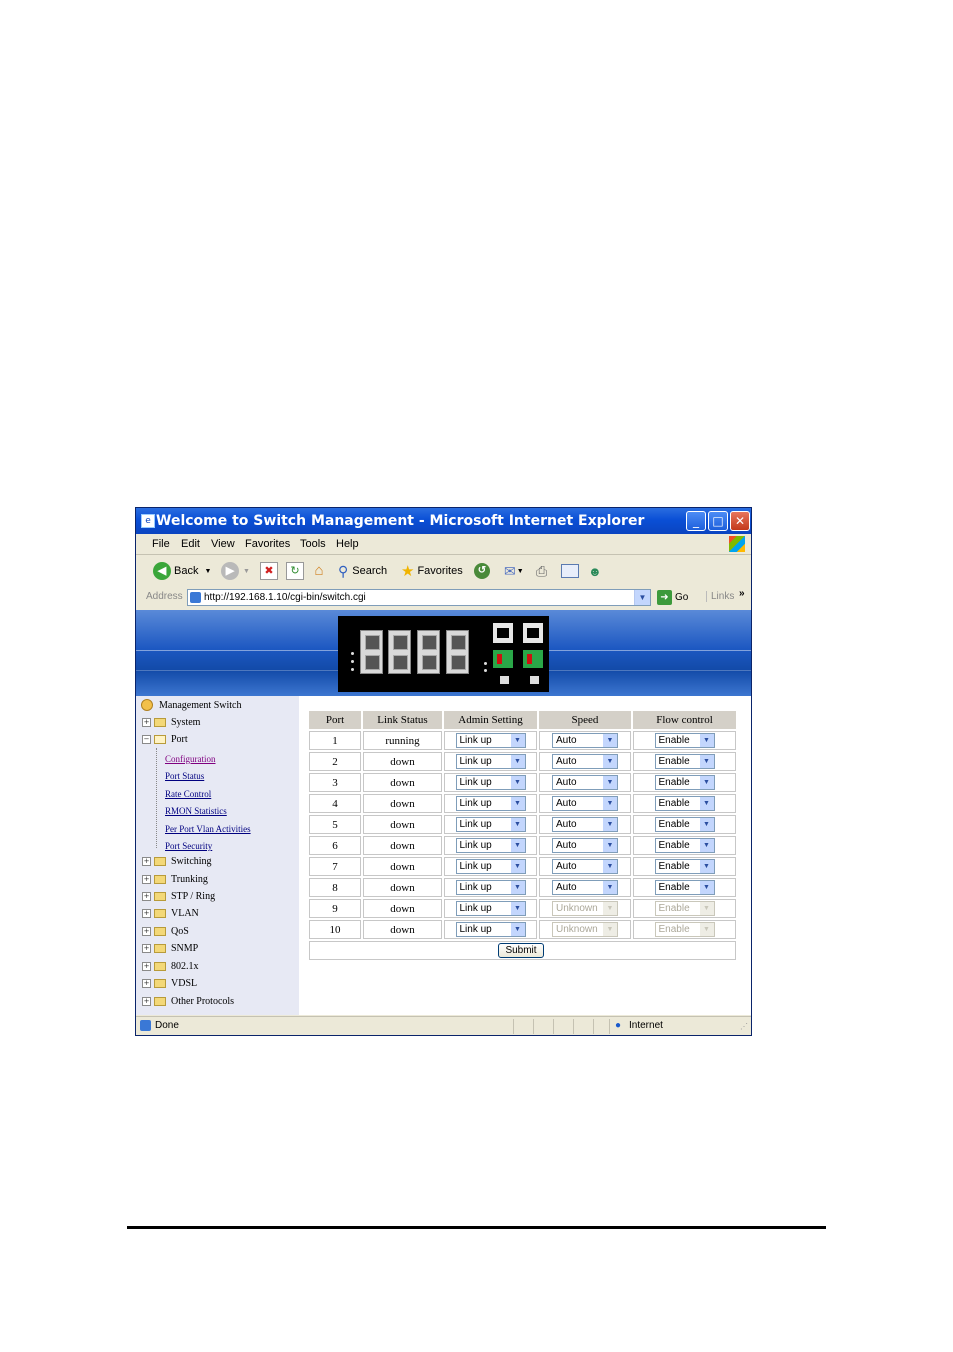 Image resolution: width=953 pixels, height=1352 pixels. I want to click on tree-item-port: − Port, so click(165, 739).